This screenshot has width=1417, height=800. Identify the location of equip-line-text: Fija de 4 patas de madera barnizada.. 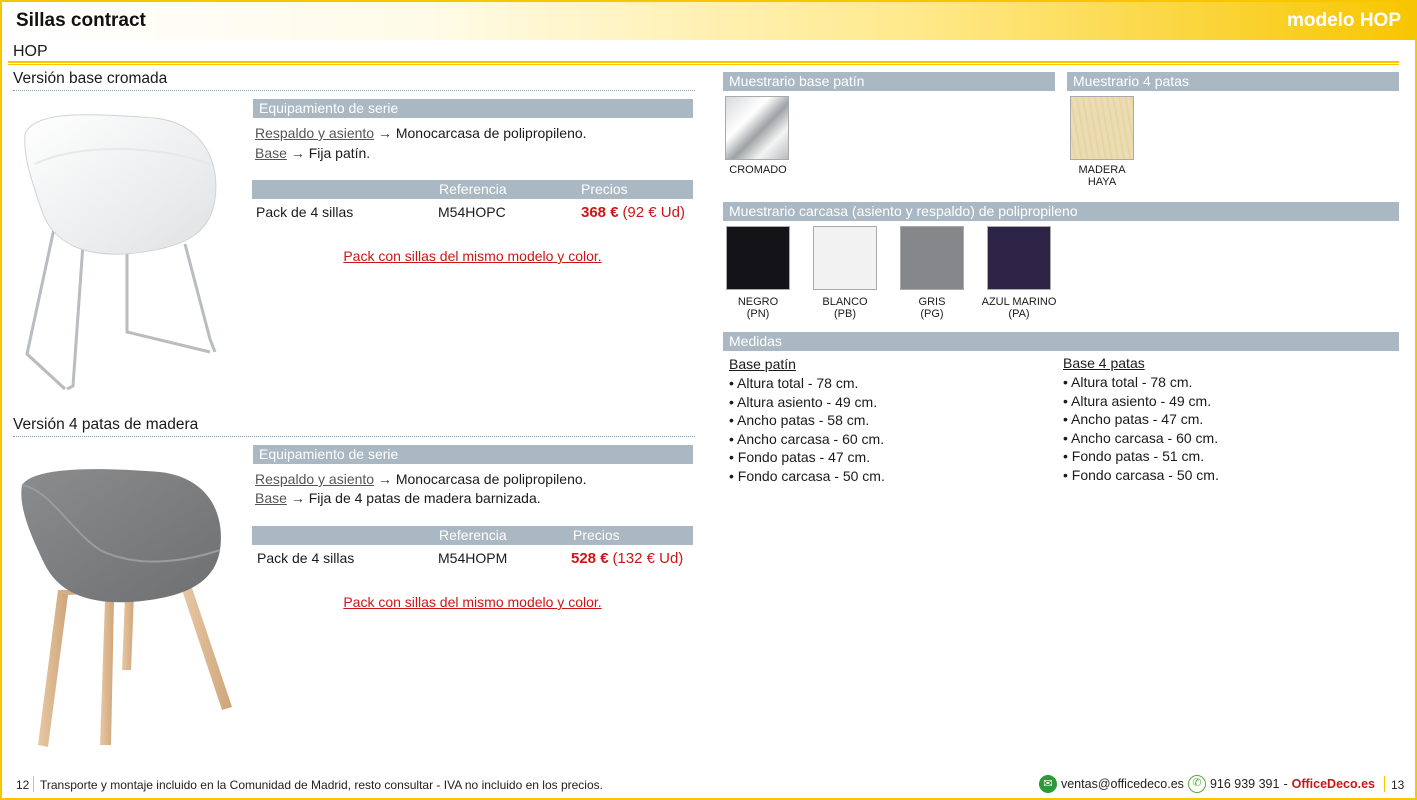
(424, 498).